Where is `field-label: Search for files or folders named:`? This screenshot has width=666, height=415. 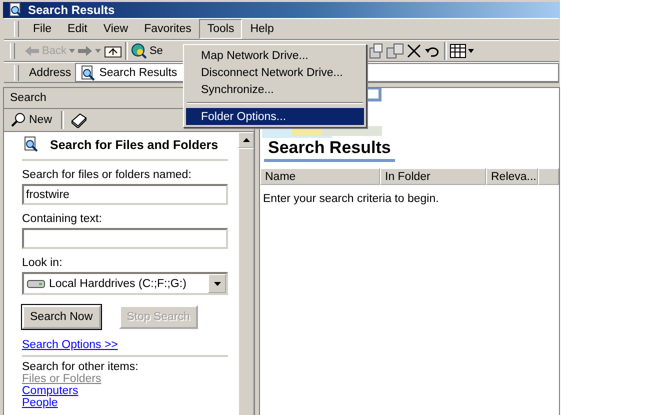
field-label: Search for files or folders named: is located at coordinates (107, 175).